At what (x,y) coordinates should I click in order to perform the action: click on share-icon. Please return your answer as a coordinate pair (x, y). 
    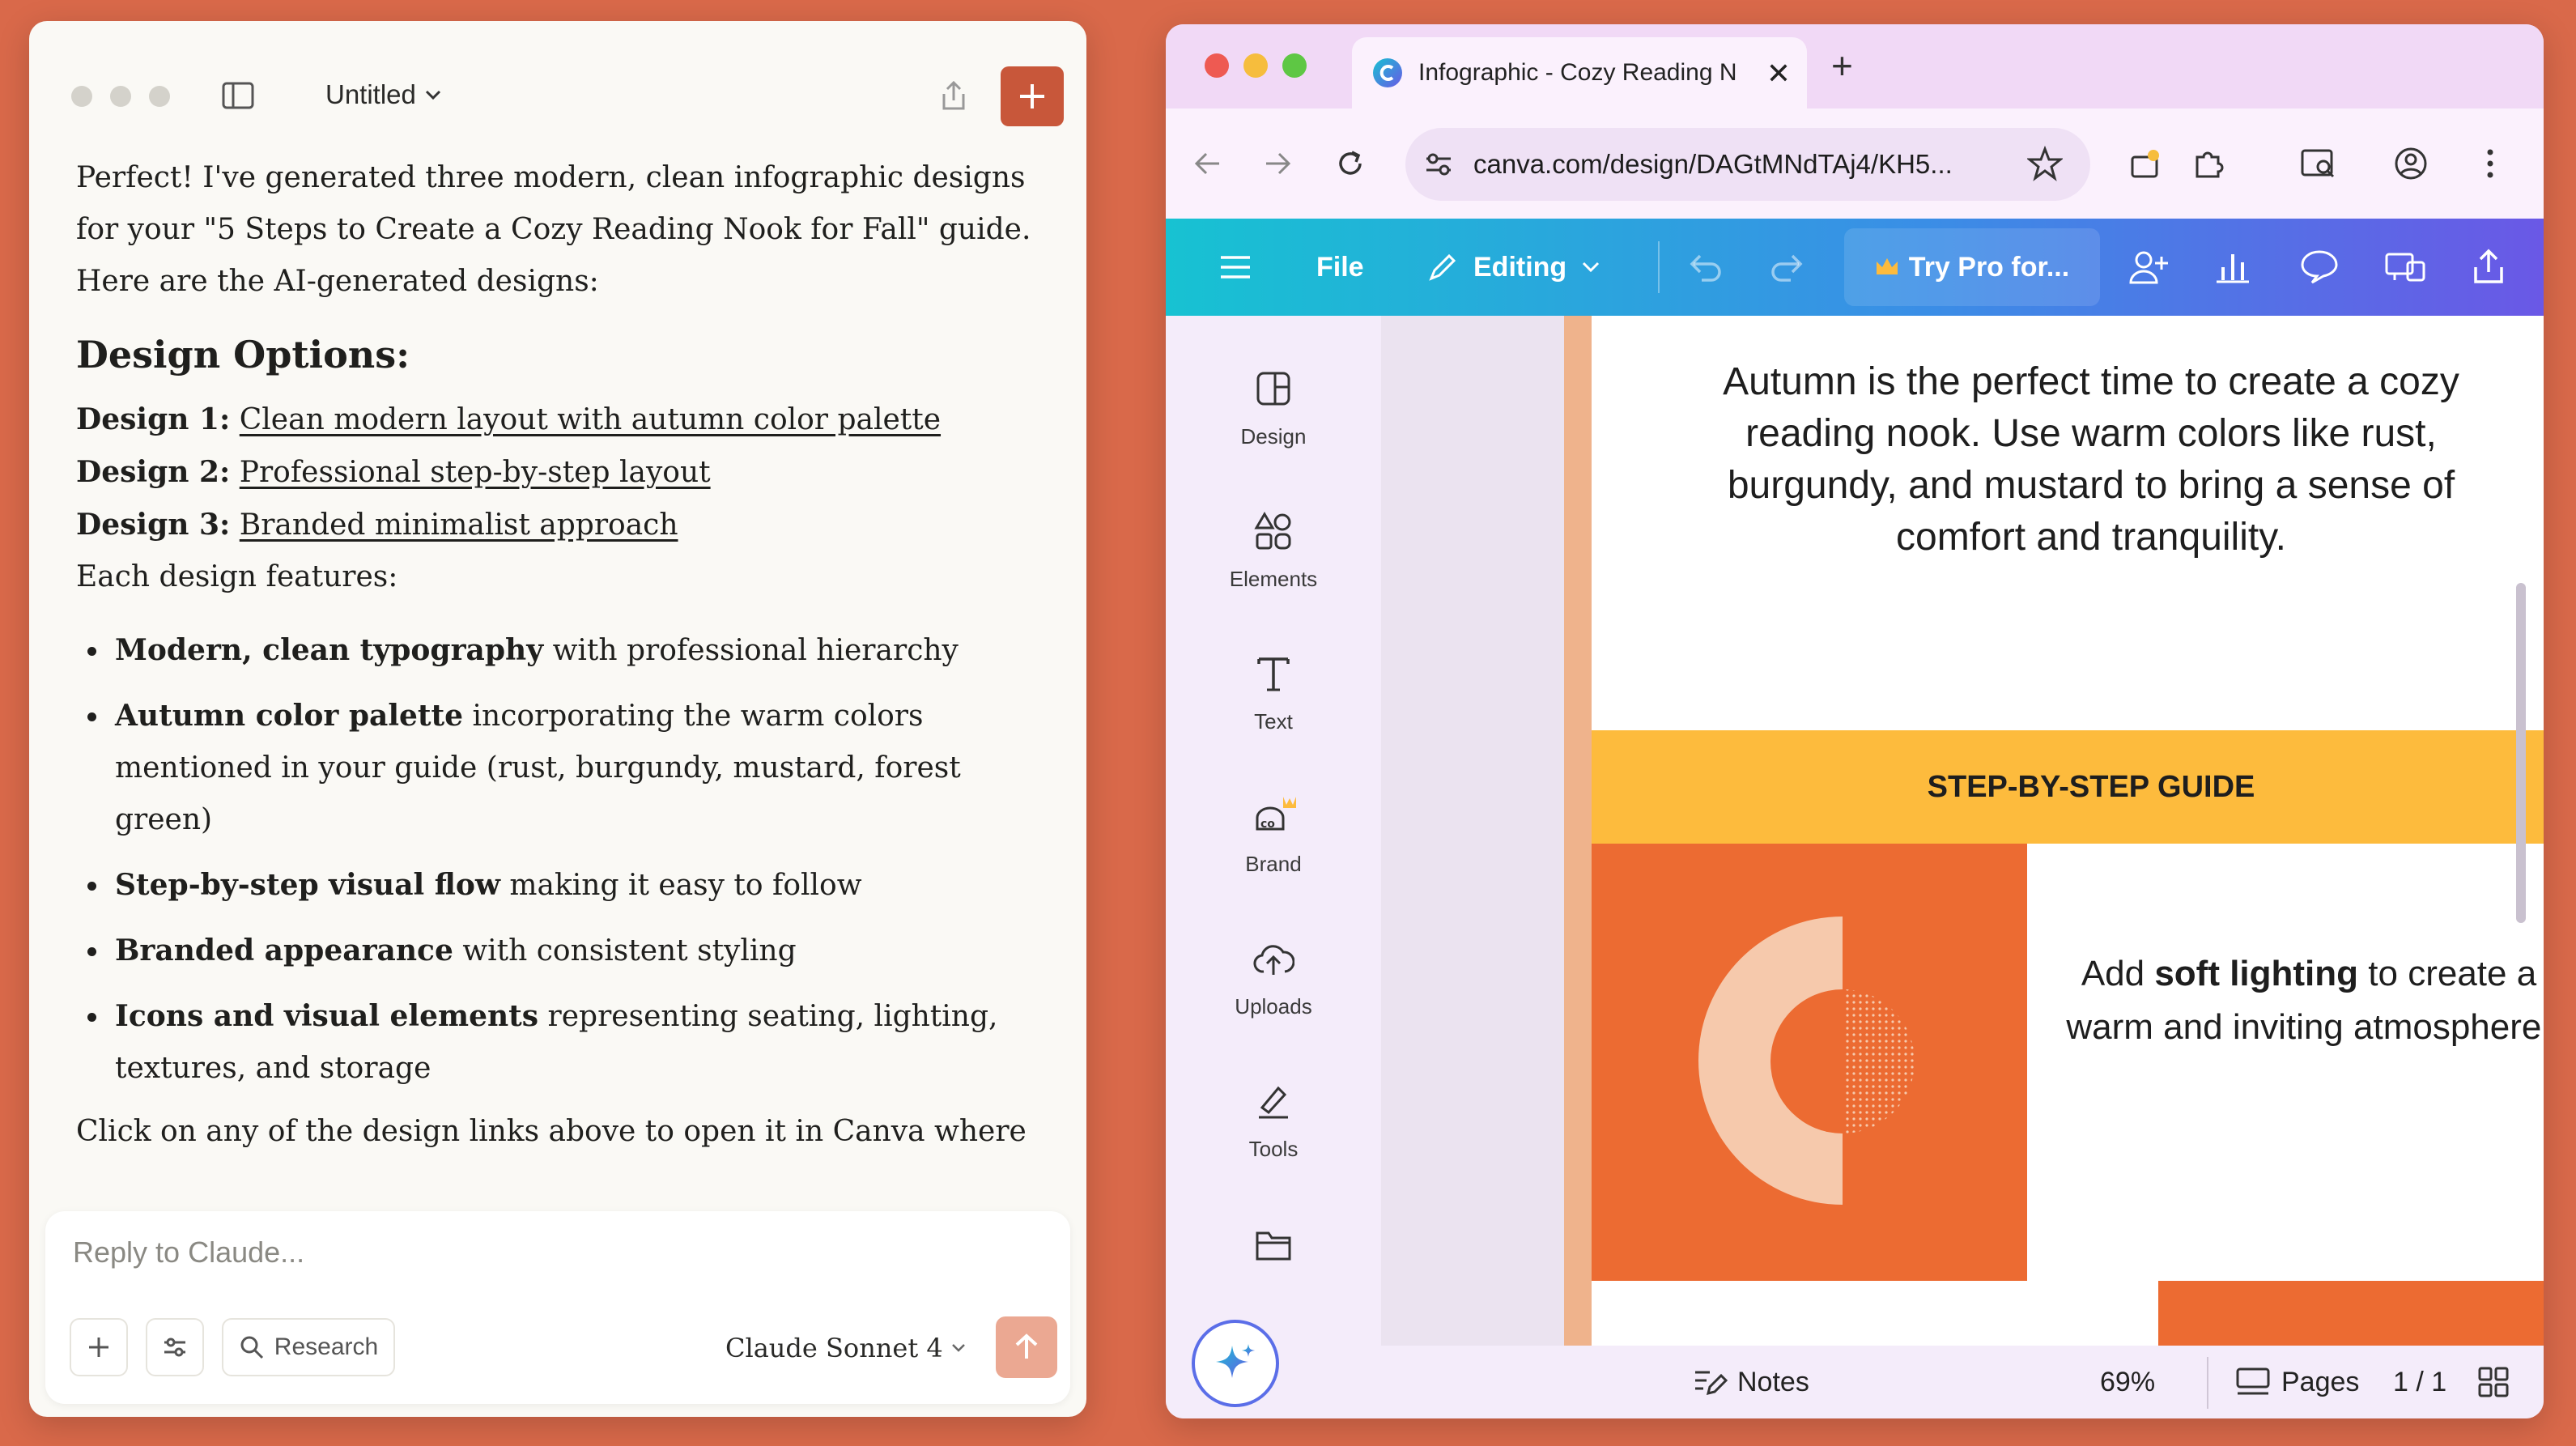
    Looking at the image, I should click on (953, 95).